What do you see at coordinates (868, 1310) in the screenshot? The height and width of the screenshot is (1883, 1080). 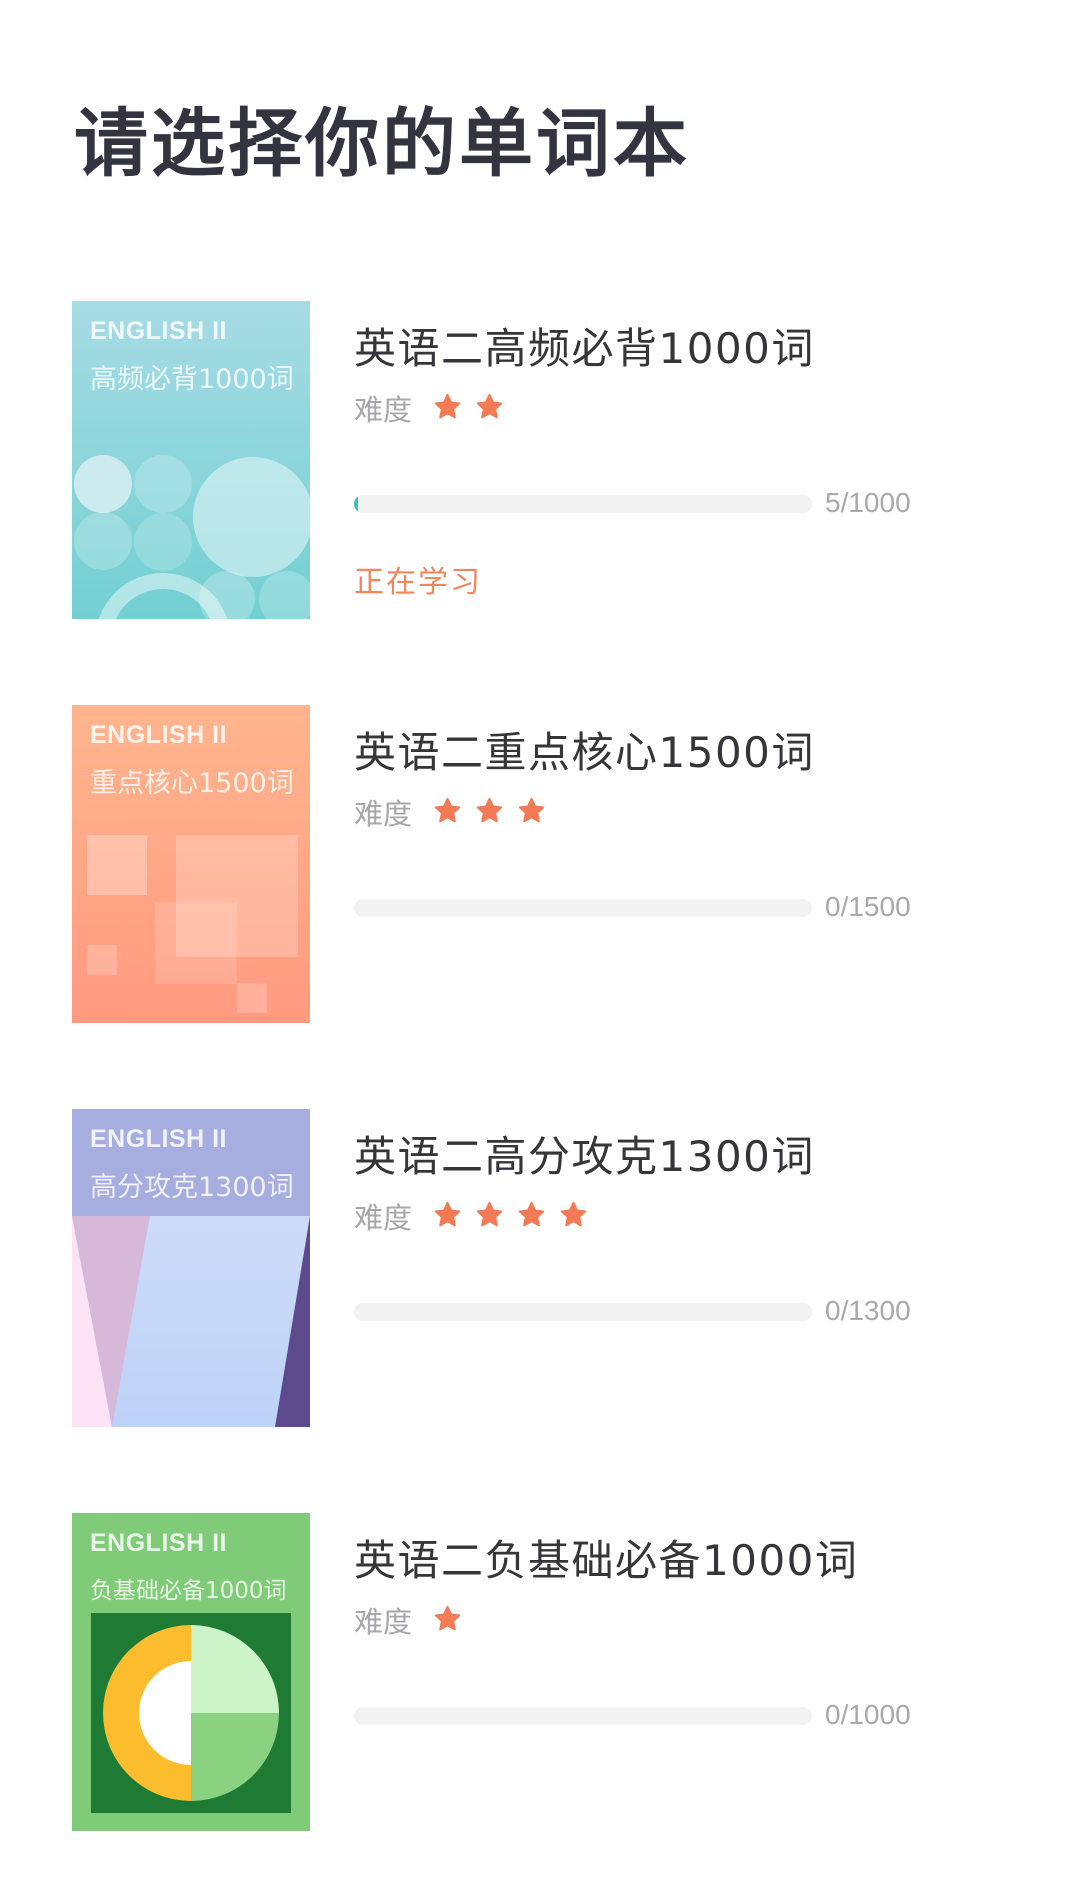 I see `progress-count: 0/1300` at bounding box center [868, 1310].